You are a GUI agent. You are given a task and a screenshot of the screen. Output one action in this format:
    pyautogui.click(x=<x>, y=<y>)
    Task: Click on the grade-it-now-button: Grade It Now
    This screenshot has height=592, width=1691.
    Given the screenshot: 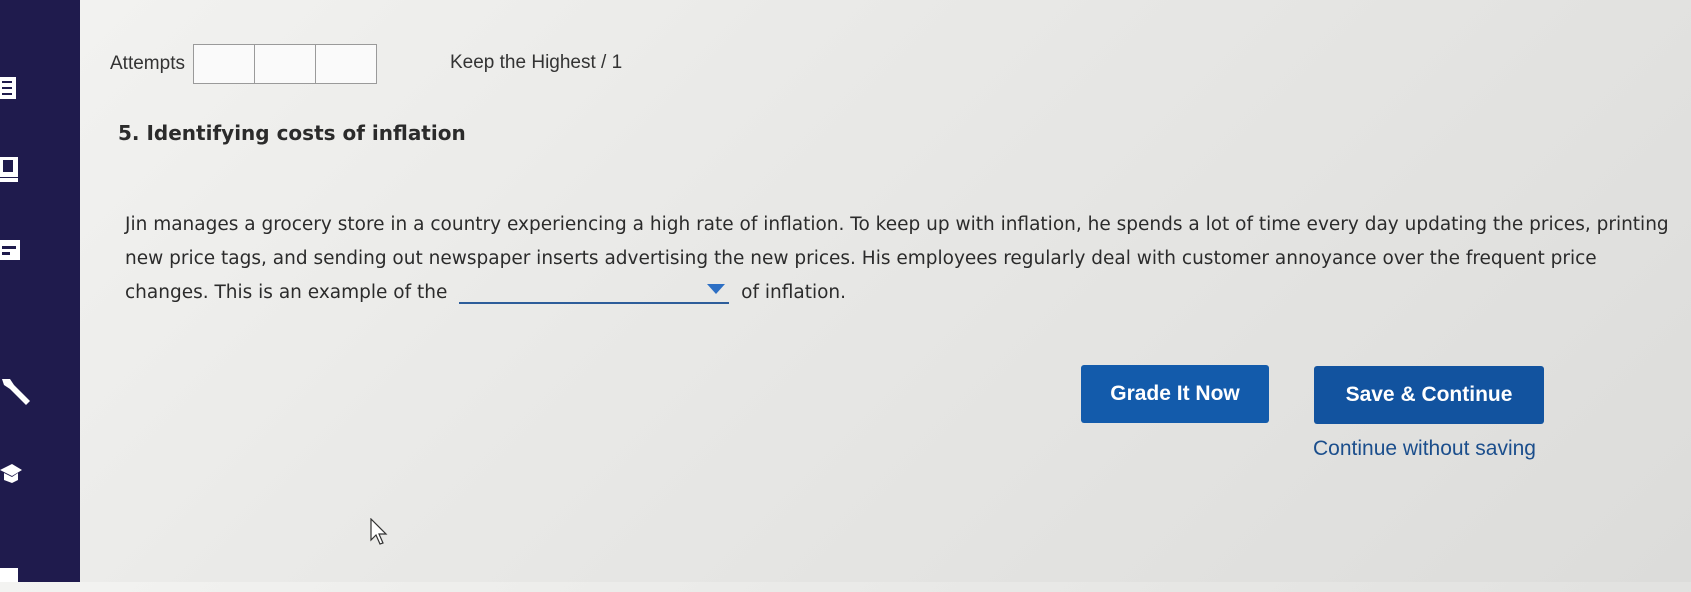 What is the action you would take?
    pyautogui.click(x=1175, y=394)
    